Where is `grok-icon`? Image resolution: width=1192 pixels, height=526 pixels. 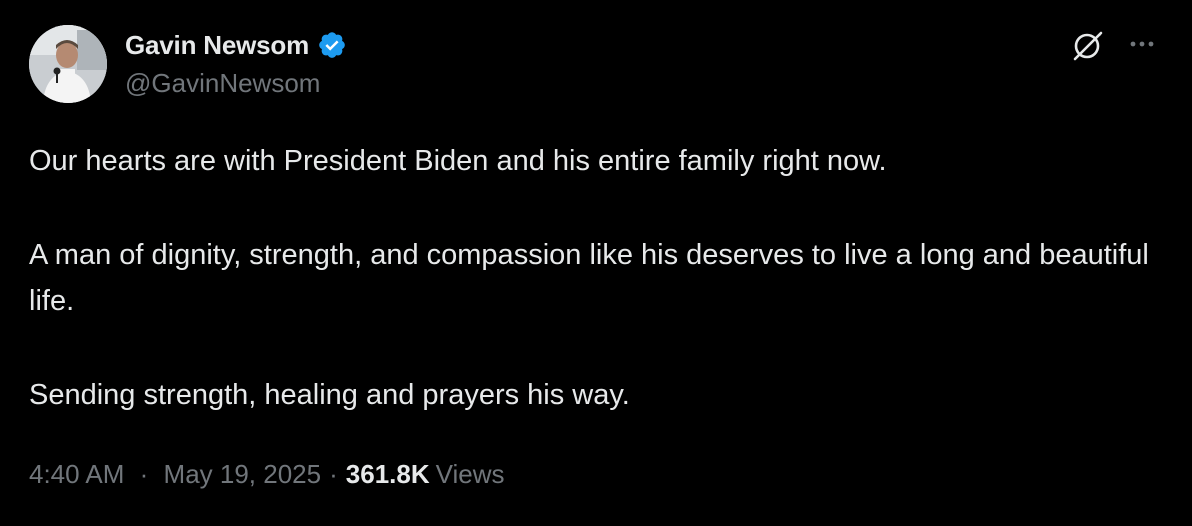
grok-icon is located at coordinates (1088, 46).